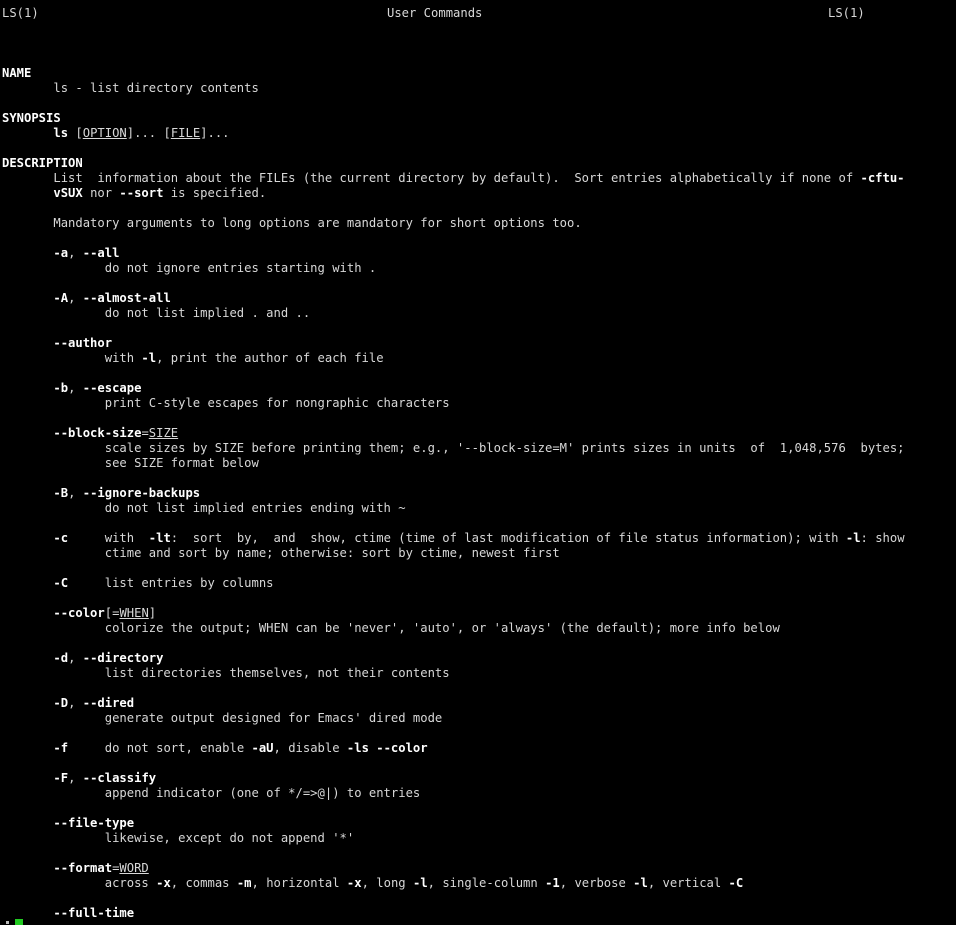  What do you see at coordinates (108, 658) in the screenshot?
I see `option-d-flags: -d, --directory` at bounding box center [108, 658].